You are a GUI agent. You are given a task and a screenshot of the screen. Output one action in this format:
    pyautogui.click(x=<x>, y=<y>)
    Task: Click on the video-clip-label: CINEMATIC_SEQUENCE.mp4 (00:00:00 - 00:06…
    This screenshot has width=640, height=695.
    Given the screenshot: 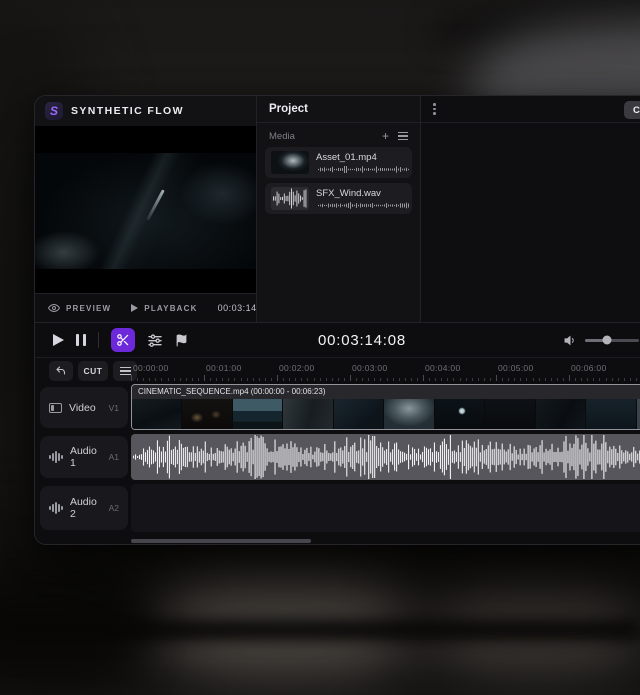 What is the action you would take?
    pyautogui.click(x=386, y=392)
    